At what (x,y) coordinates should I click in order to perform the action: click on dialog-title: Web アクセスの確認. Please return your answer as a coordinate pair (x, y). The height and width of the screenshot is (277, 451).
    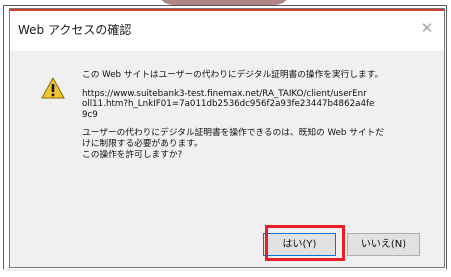
    Looking at the image, I should click on (75, 30).